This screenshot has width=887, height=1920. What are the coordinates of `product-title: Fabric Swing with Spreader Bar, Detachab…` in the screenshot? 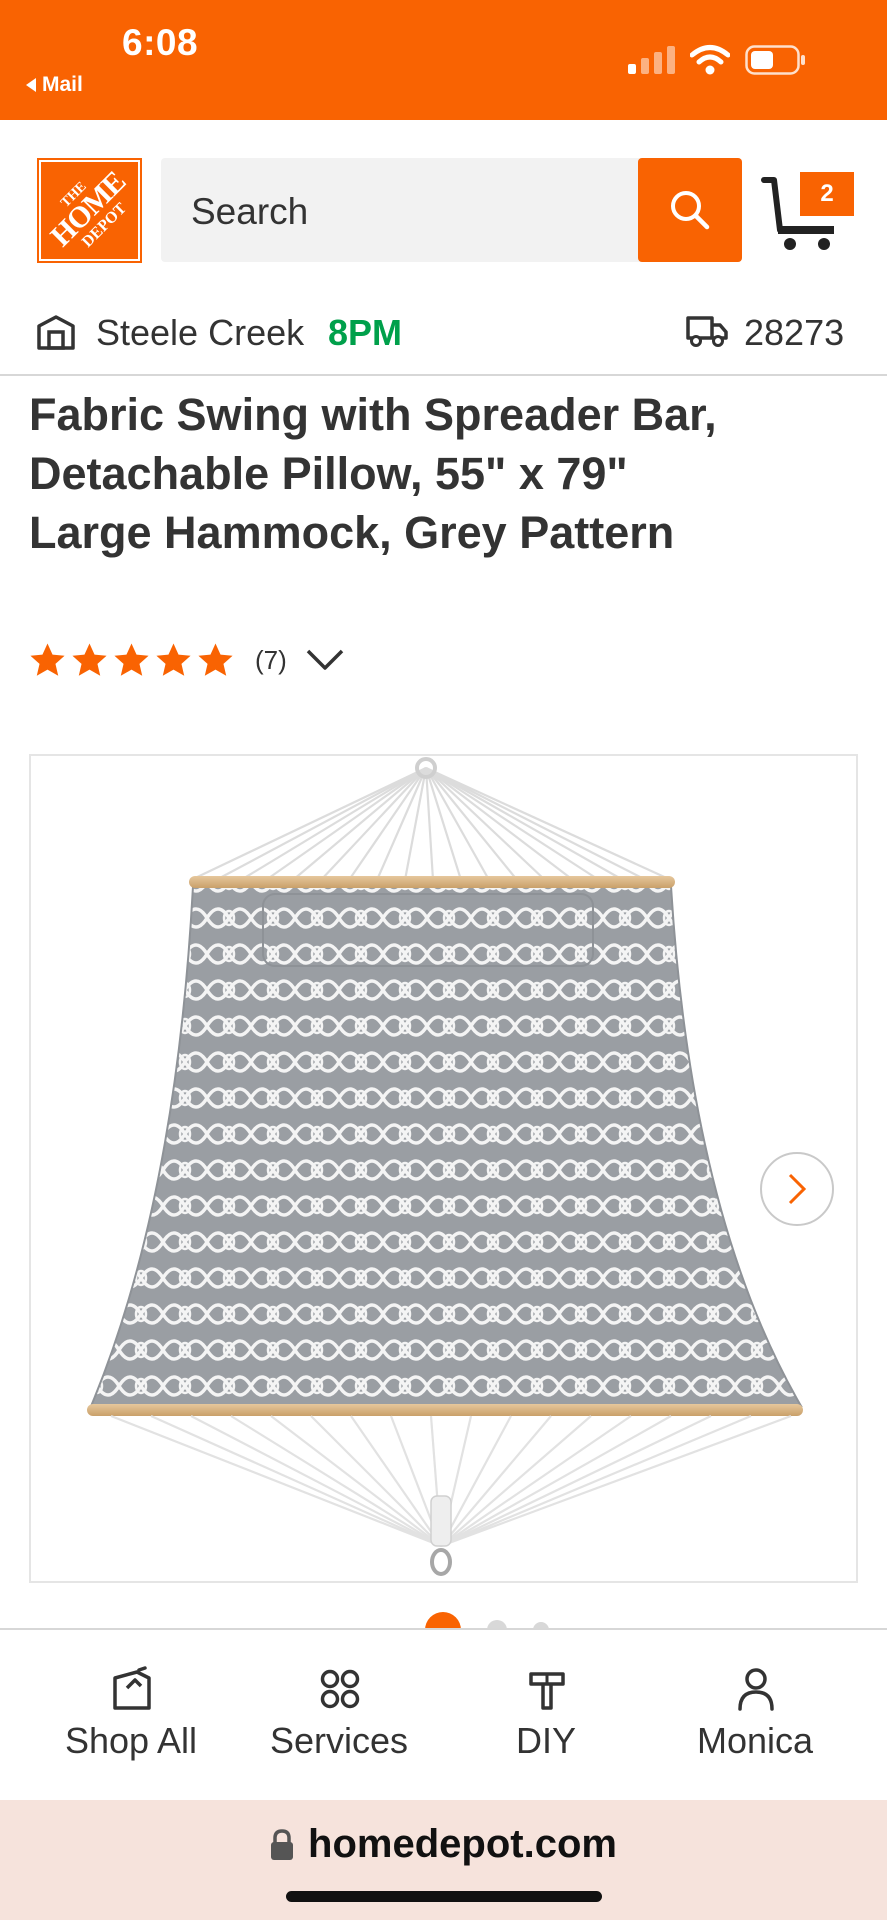 It's located at (373, 473).